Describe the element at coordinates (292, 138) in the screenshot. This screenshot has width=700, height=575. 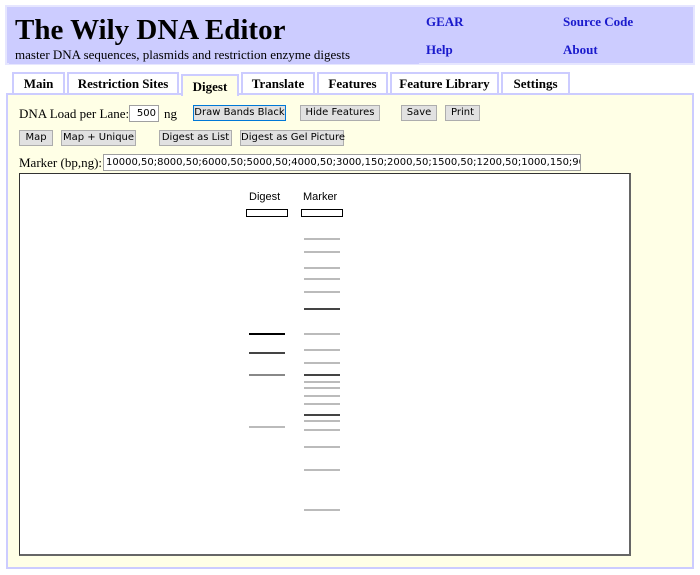
I see `digest-as-gel-picture-button: Digest as Gel Picture` at that location.